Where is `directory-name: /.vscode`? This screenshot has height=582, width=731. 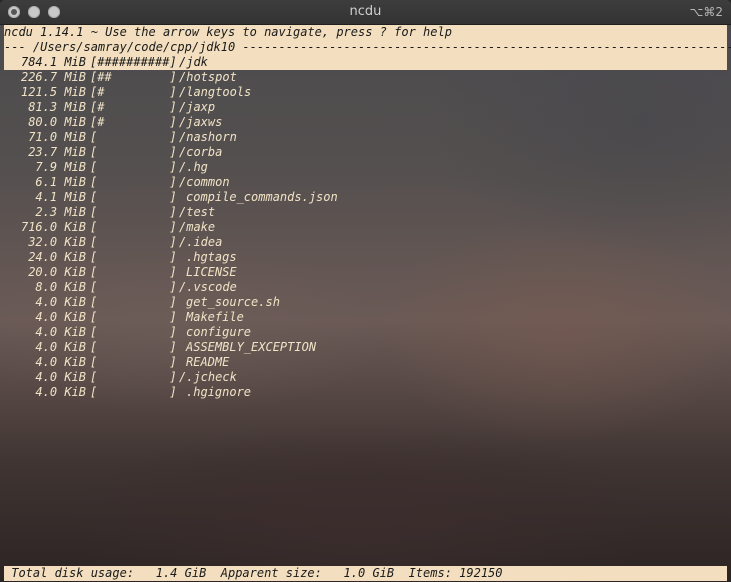 directory-name: /.vscode is located at coordinates (208, 287).